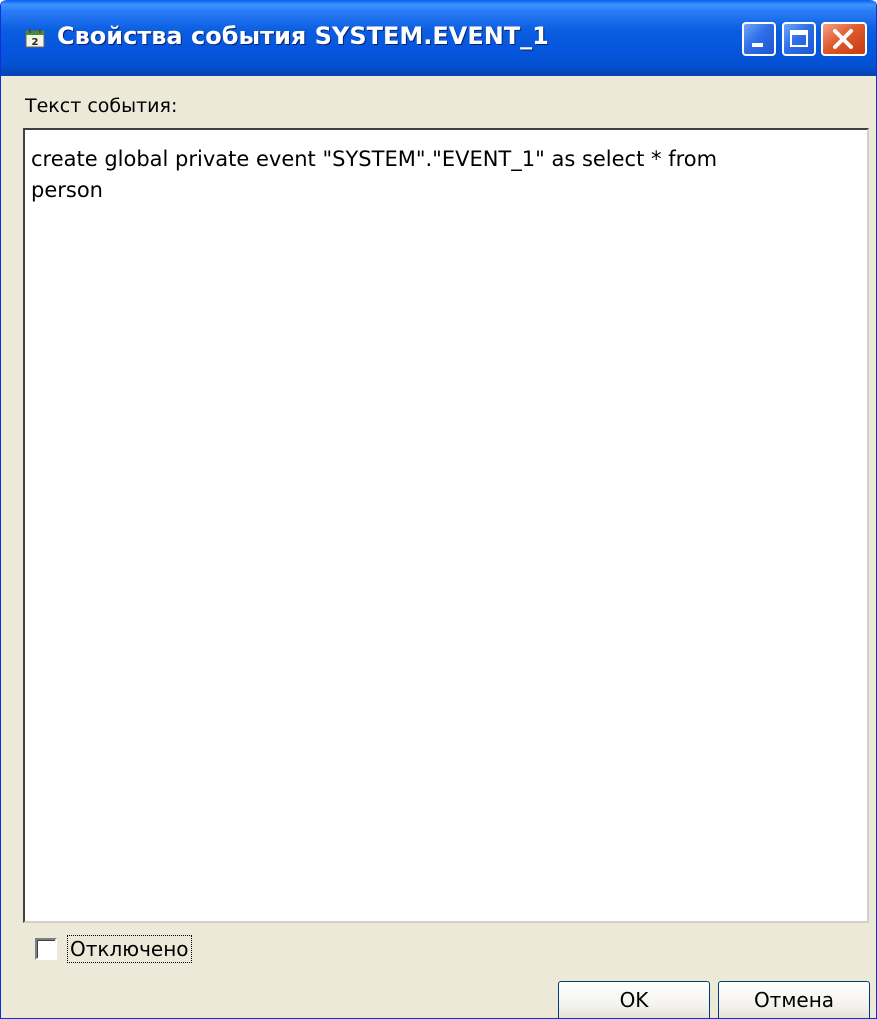  I want to click on close-button, so click(844, 39).